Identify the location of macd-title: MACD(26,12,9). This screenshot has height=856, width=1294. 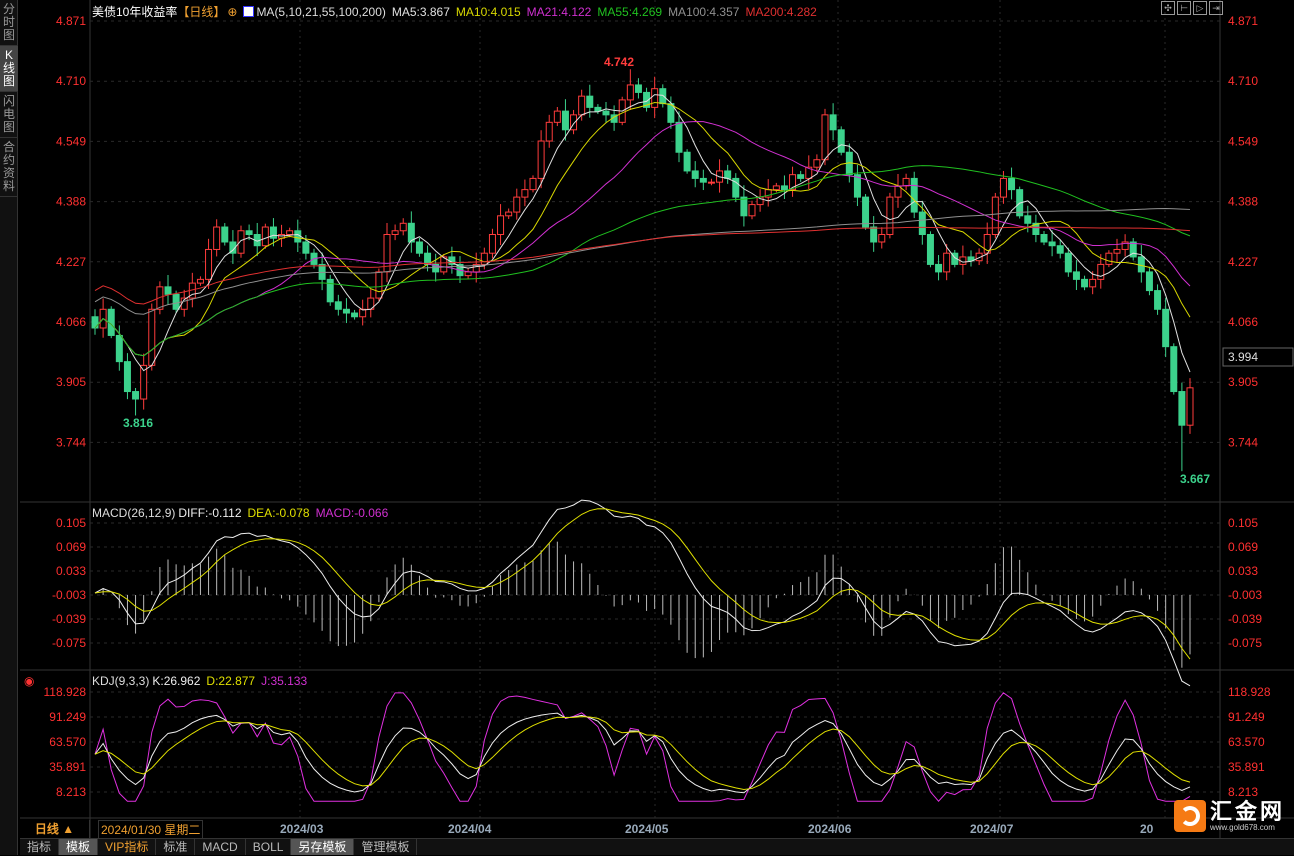
(134, 513).